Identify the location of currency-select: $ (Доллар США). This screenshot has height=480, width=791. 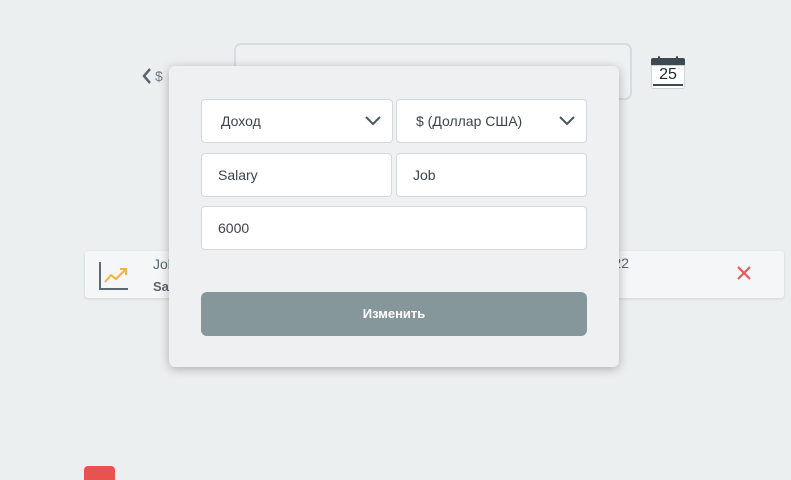
(491, 121).